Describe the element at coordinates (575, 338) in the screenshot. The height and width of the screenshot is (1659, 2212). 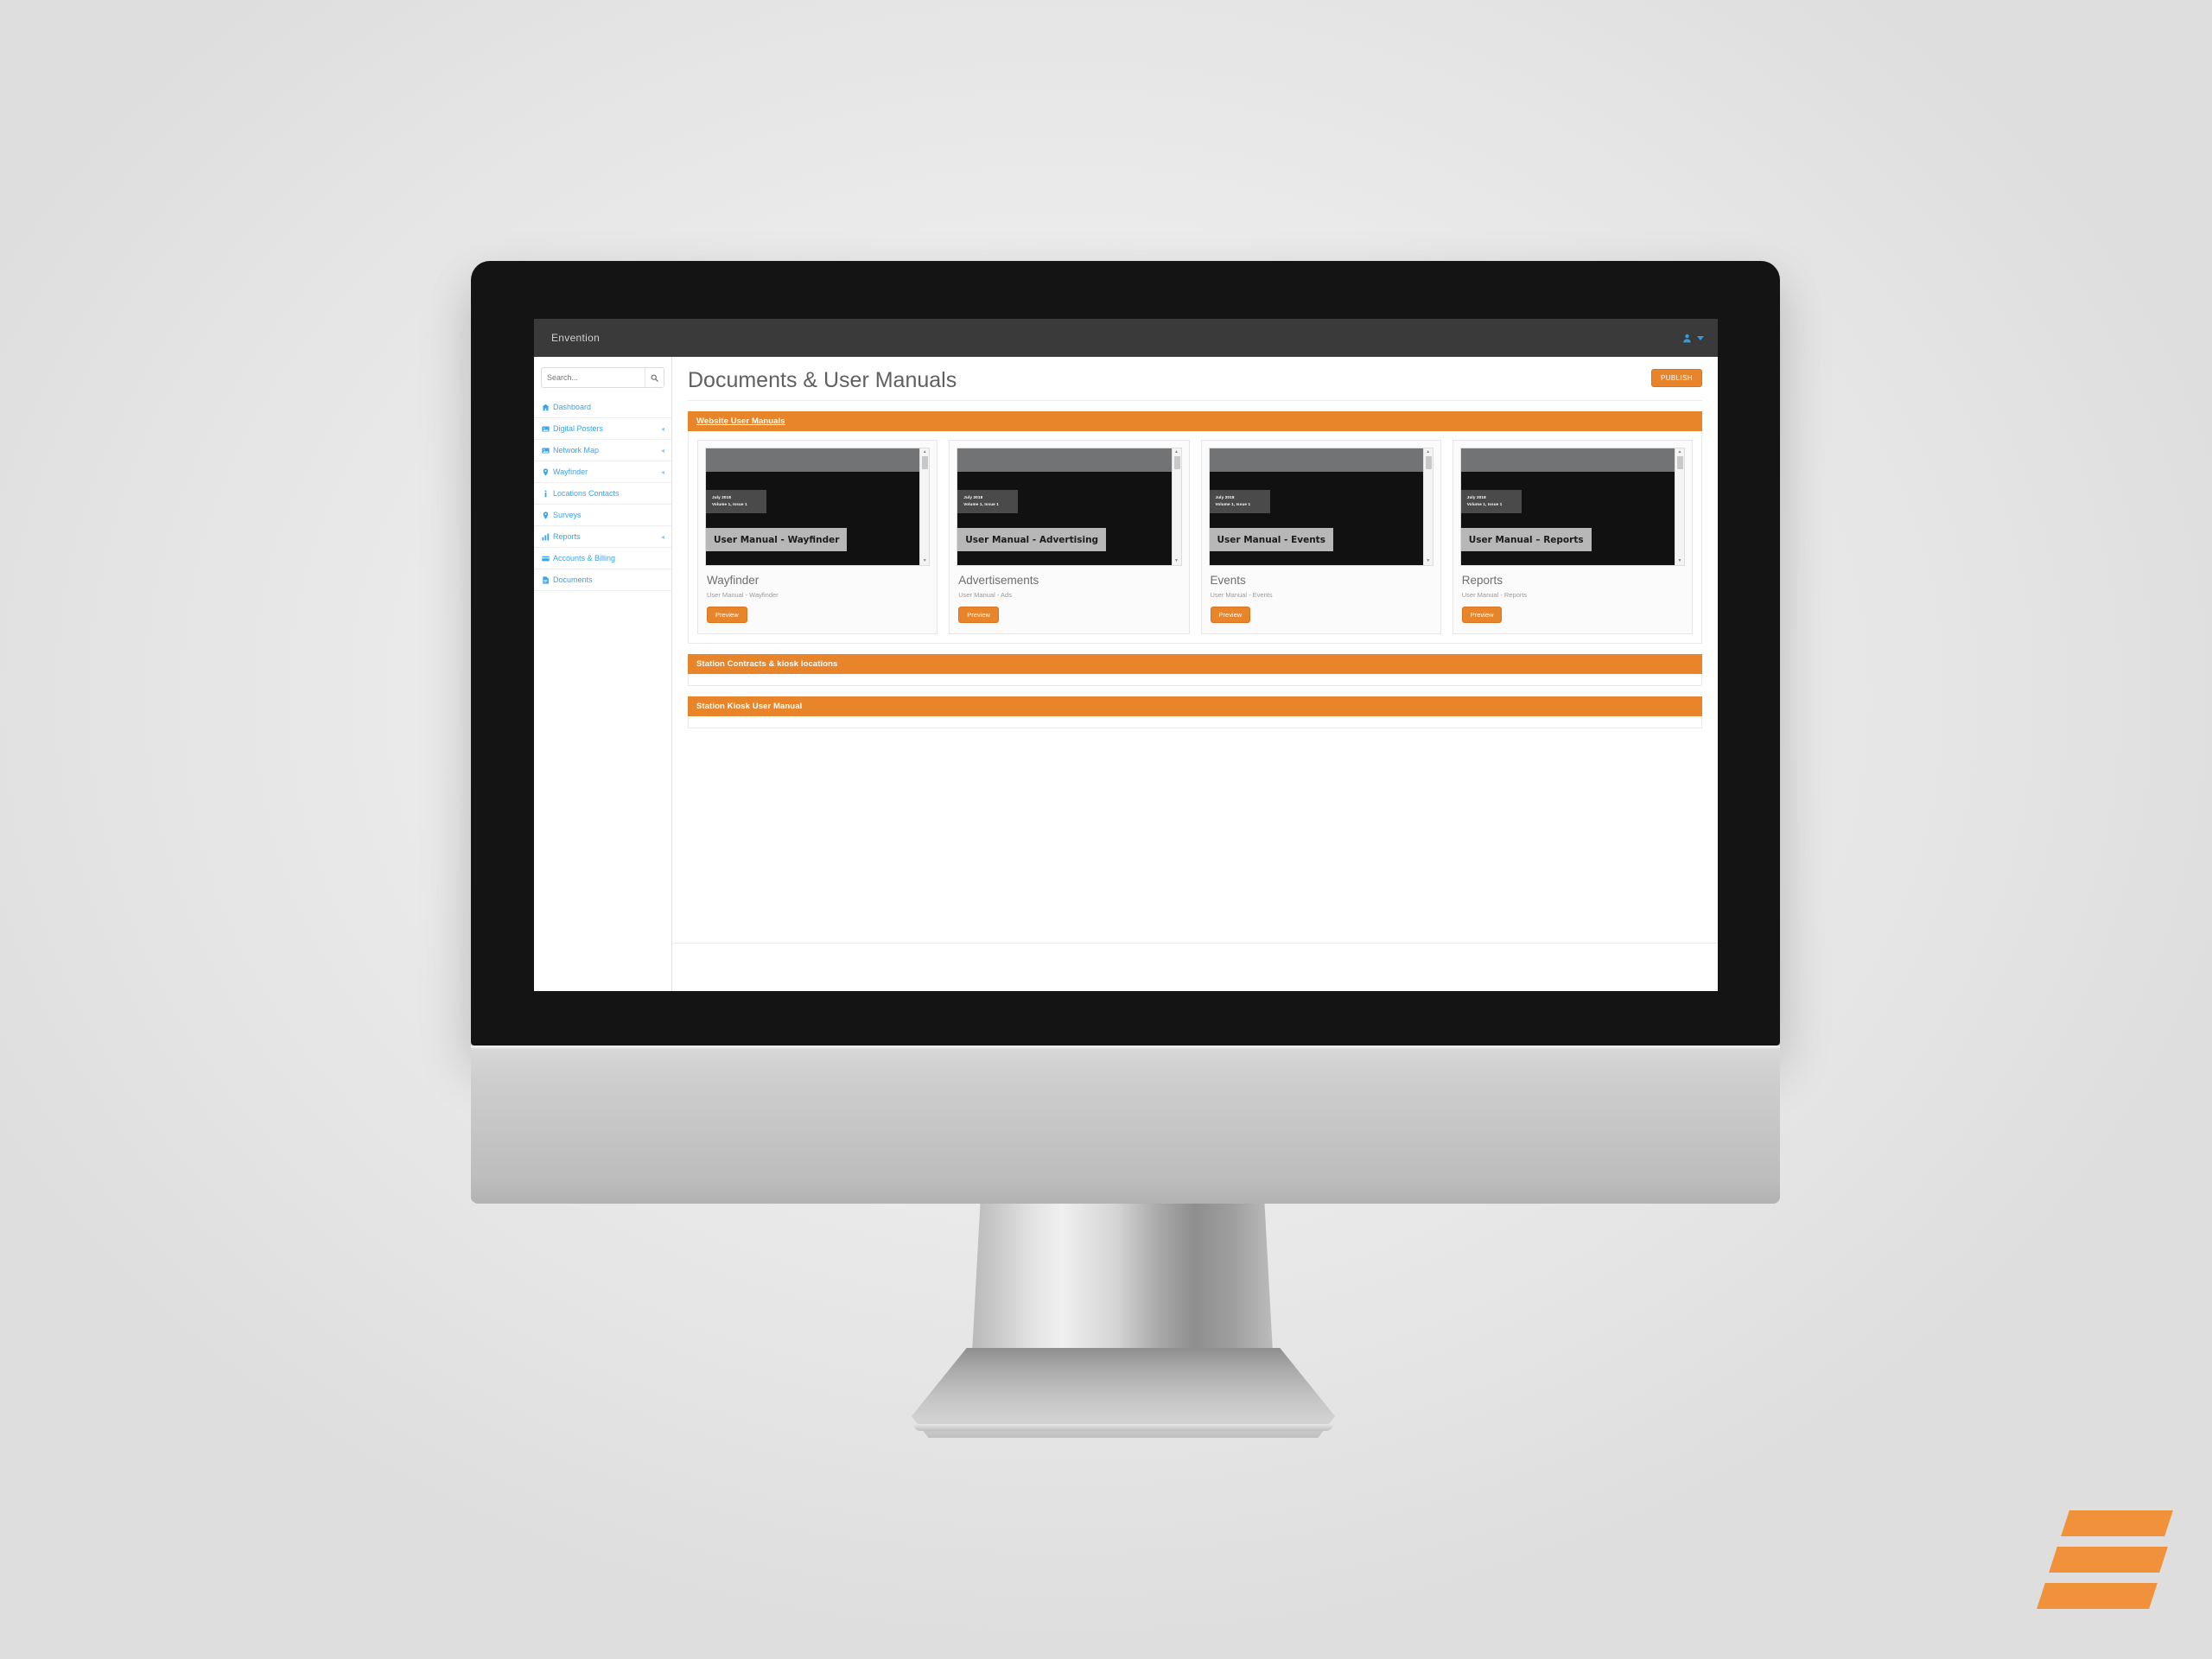
I see `brand-name: Envention` at that location.